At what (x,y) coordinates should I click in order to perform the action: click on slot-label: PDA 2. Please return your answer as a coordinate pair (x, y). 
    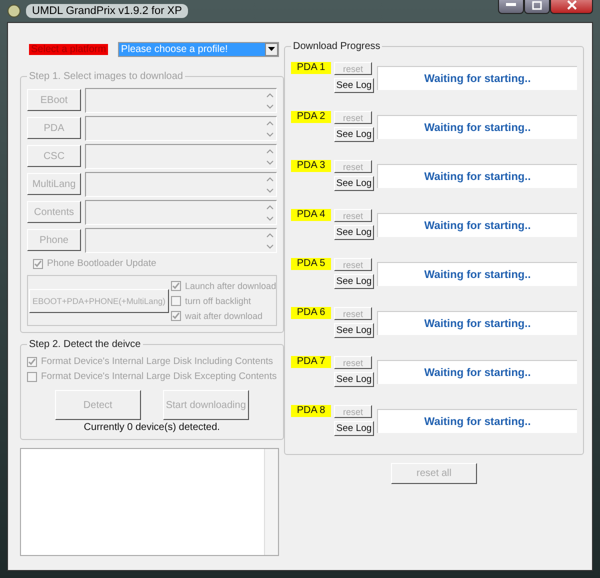
    Looking at the image, I should click on (311, 117).